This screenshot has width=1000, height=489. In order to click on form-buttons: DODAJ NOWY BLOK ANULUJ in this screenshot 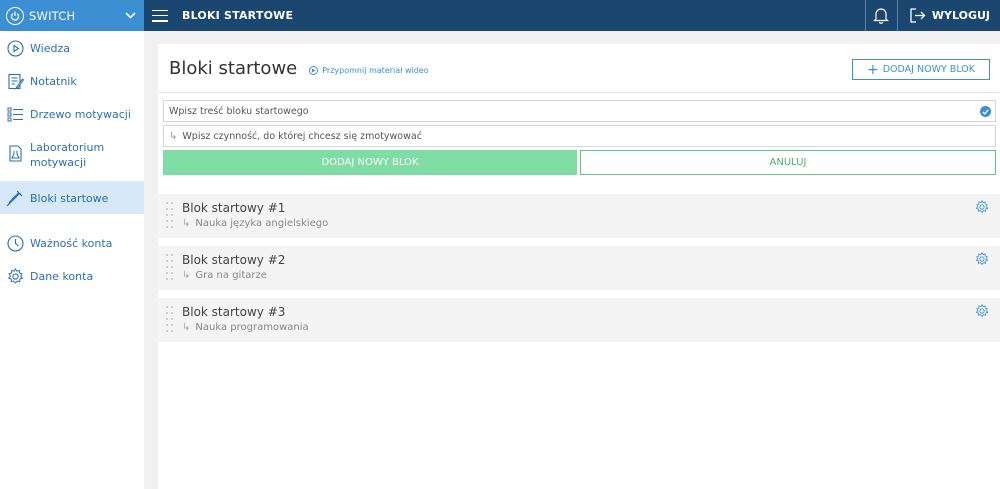, I will do `click(579, 162)`.